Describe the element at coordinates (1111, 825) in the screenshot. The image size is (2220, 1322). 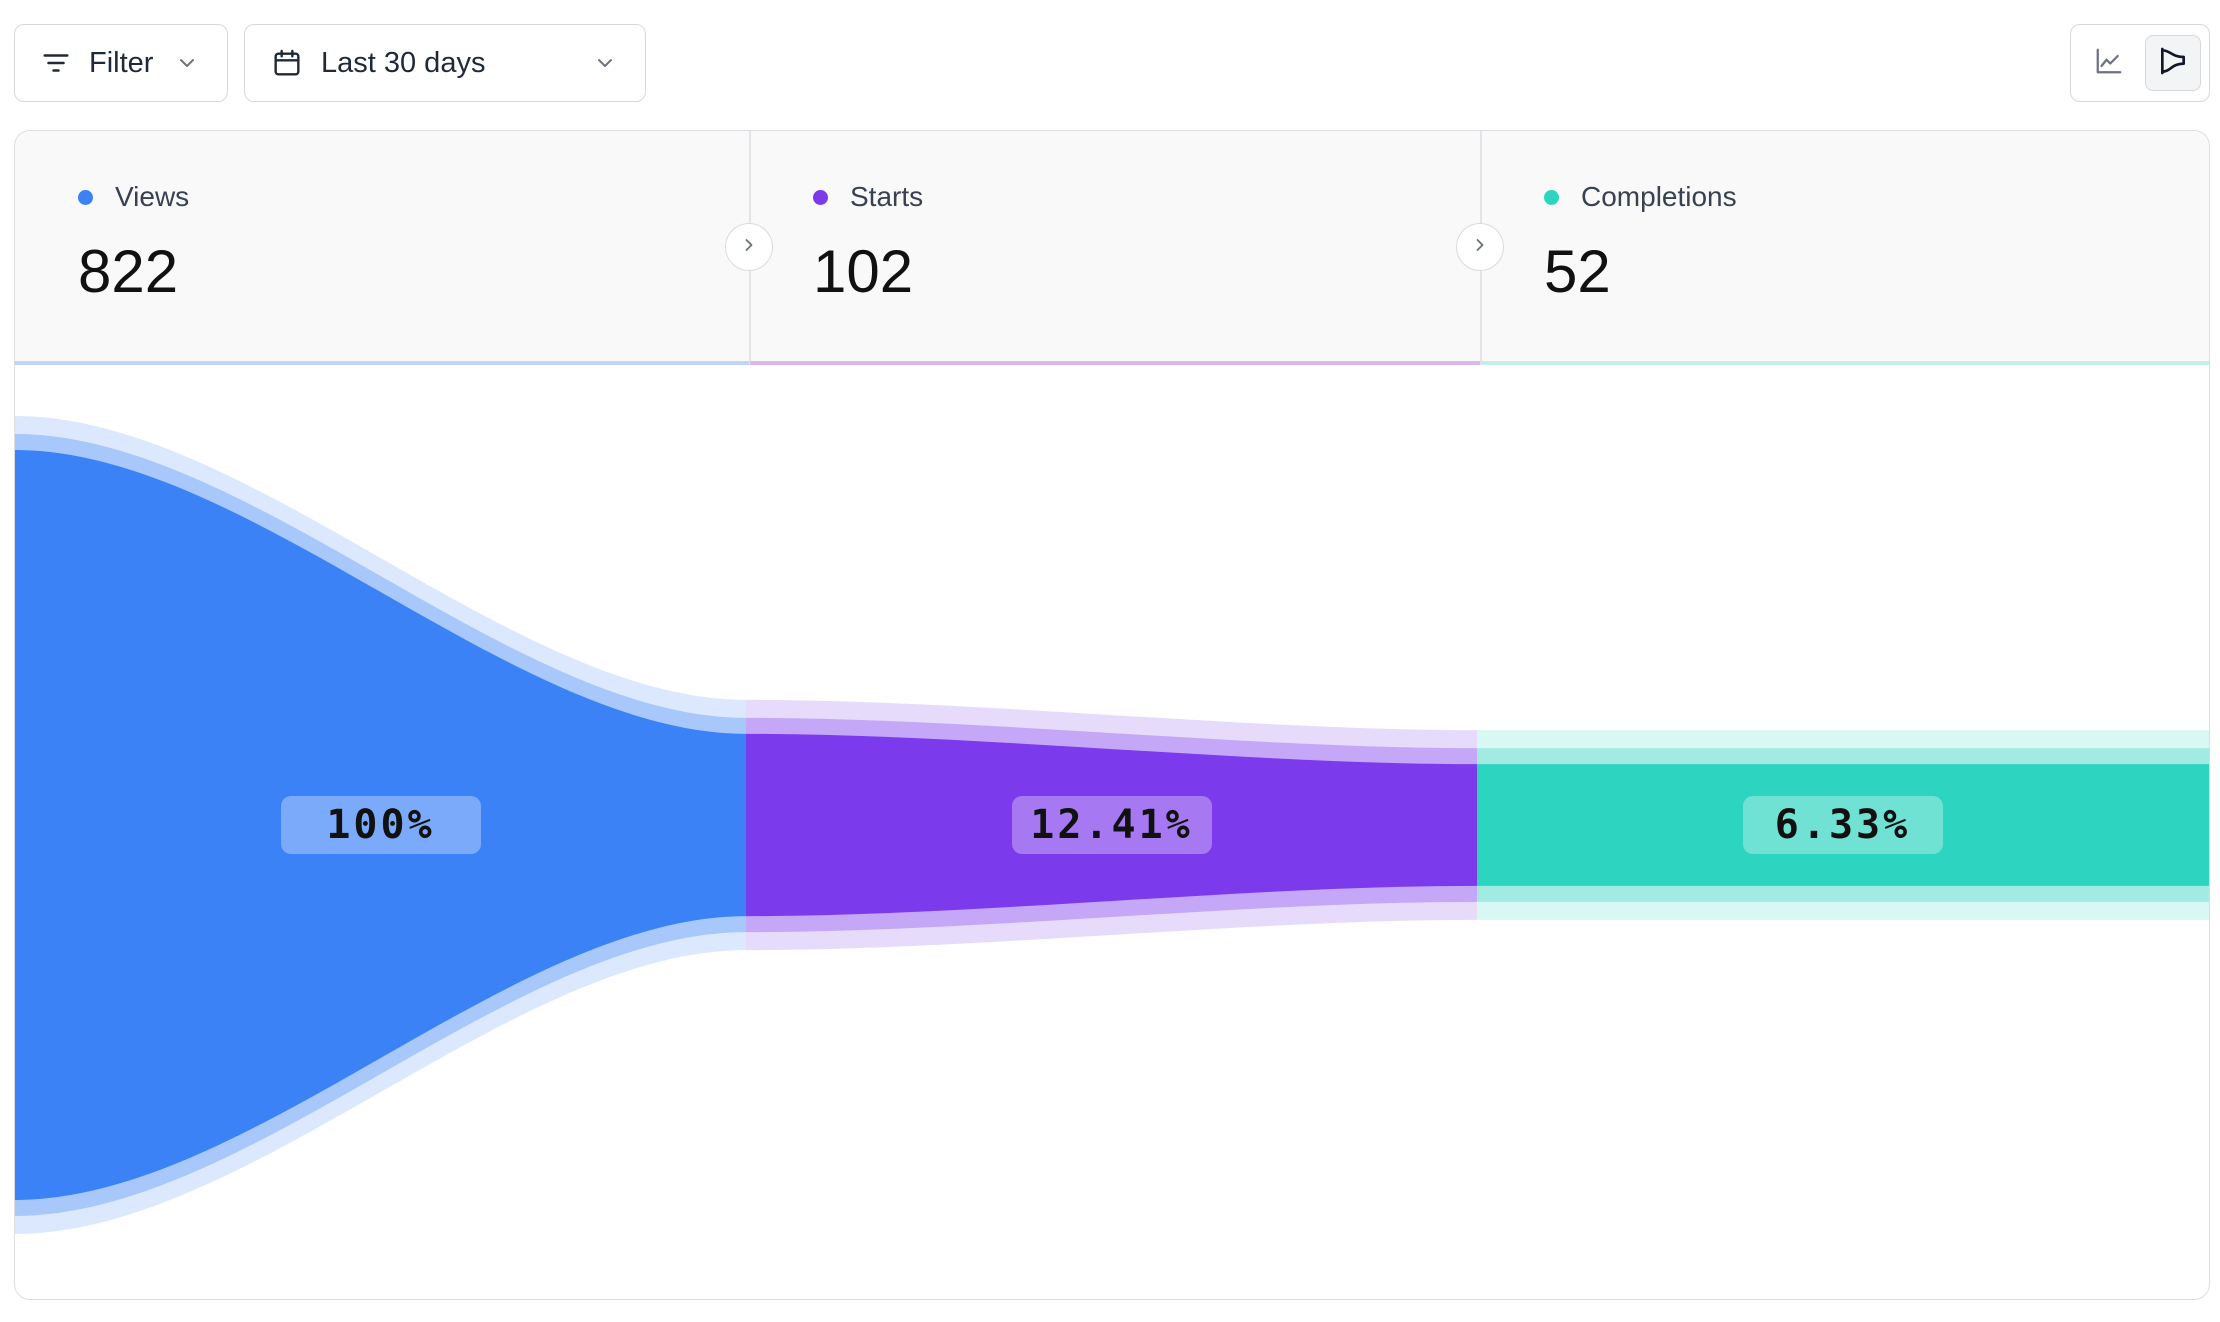
I see `percent-badge-starts: 12.41%` at that location.